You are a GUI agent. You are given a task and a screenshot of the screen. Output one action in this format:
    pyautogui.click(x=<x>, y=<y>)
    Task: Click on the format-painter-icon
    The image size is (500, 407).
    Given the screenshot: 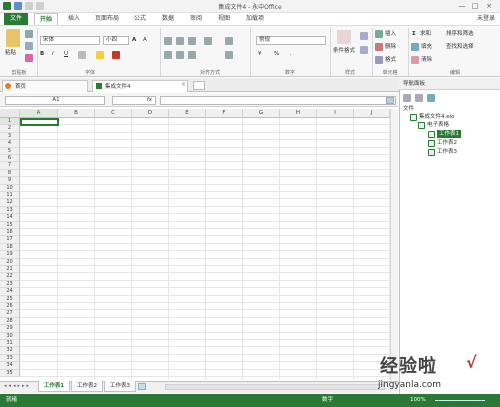 What is the action you would take?
    pyautogui.click(x=29, y=58)
    